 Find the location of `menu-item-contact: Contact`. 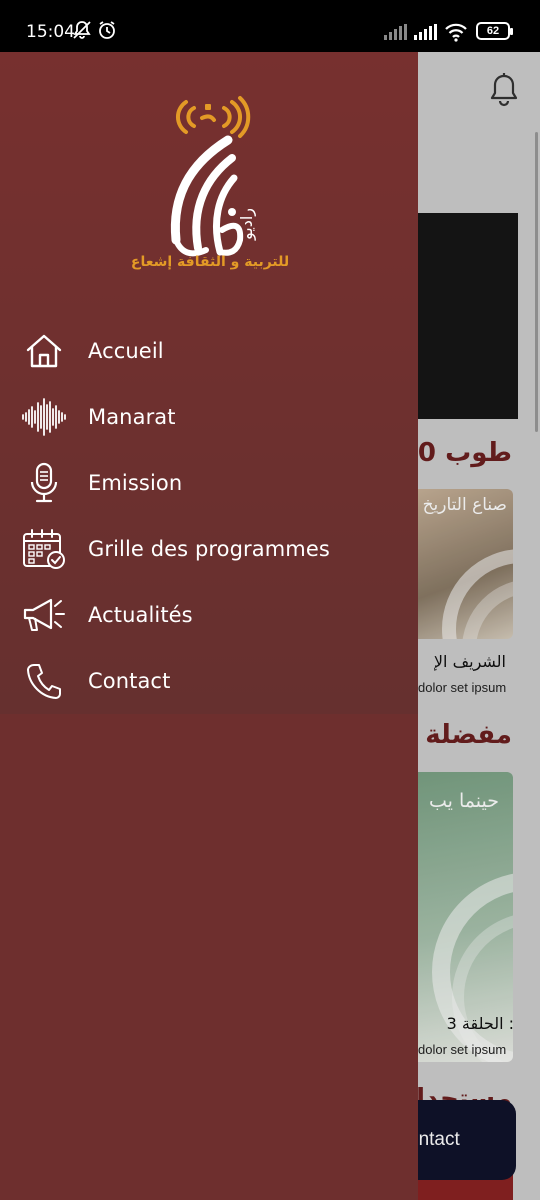

menu-item-contact: Contact is located at coordinates (209, 681).